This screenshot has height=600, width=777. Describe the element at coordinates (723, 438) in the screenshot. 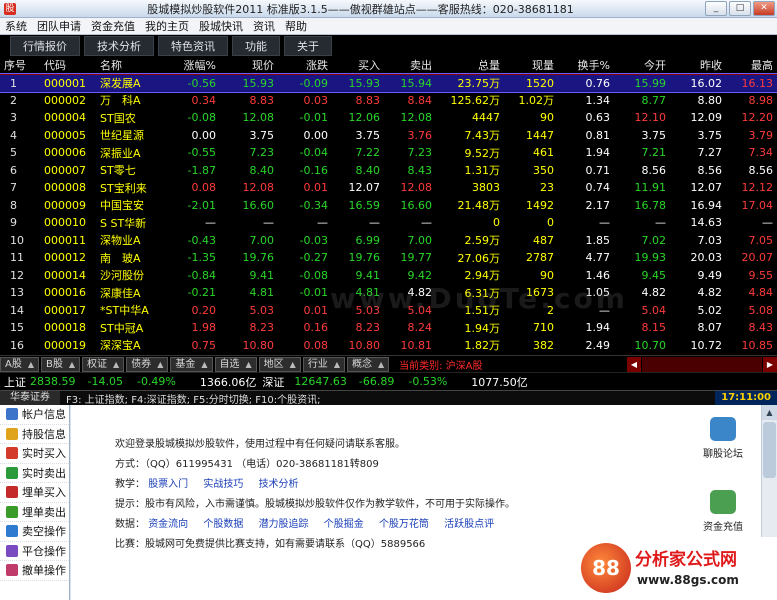

I see `forum-button: 聊股论坛` at that location.